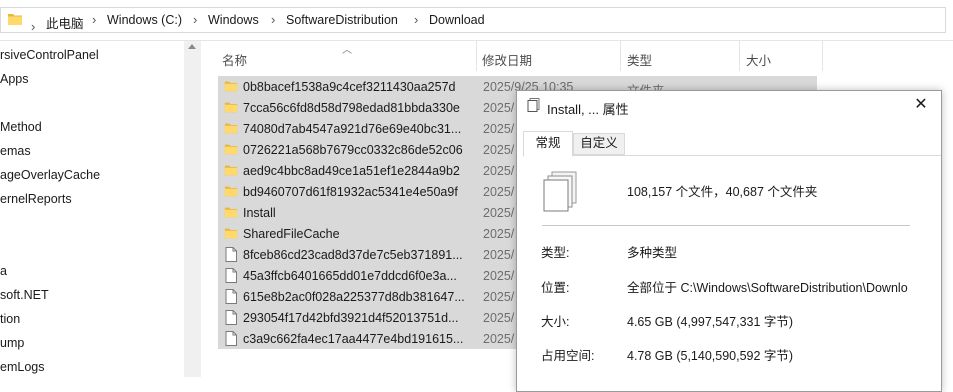 The height and width of the screenshot is (392, 953). Describe the element at coordinates (577, 56) in the screenshot. I see `column-header: ︿ 名称 修改日期 类型 大小` at that location.